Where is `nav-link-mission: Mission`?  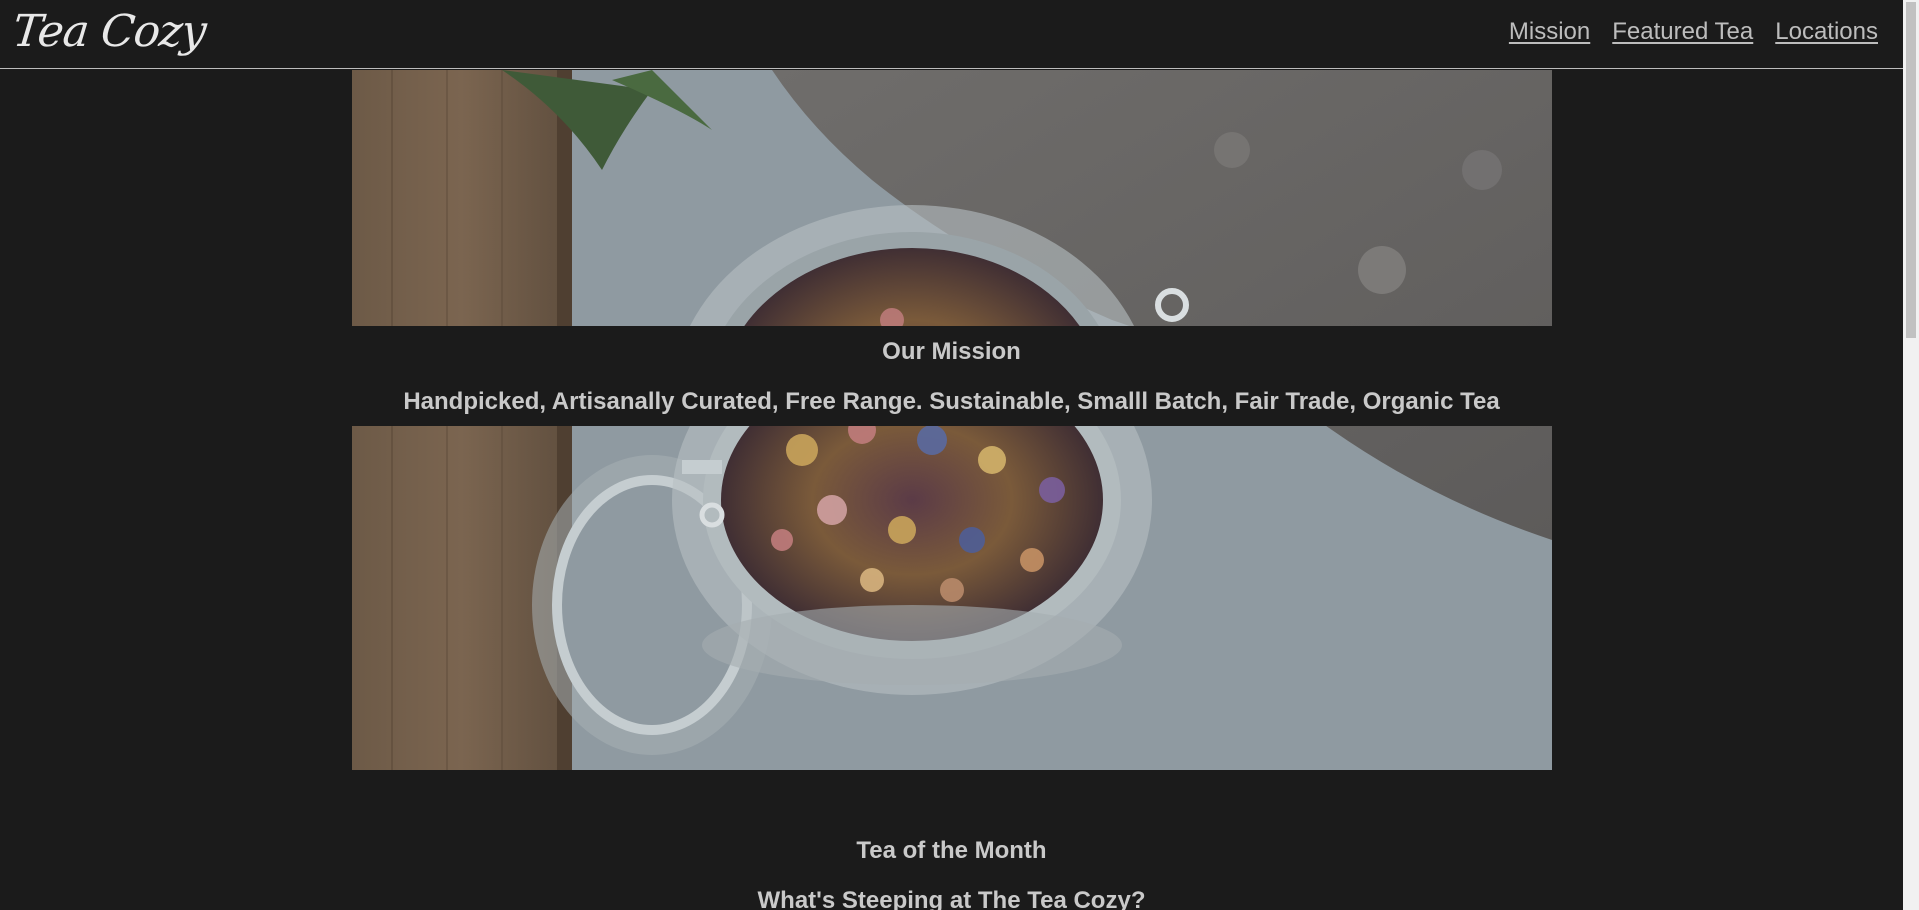
nav-link-mission: Mission is located at coordinates (1549, 32).